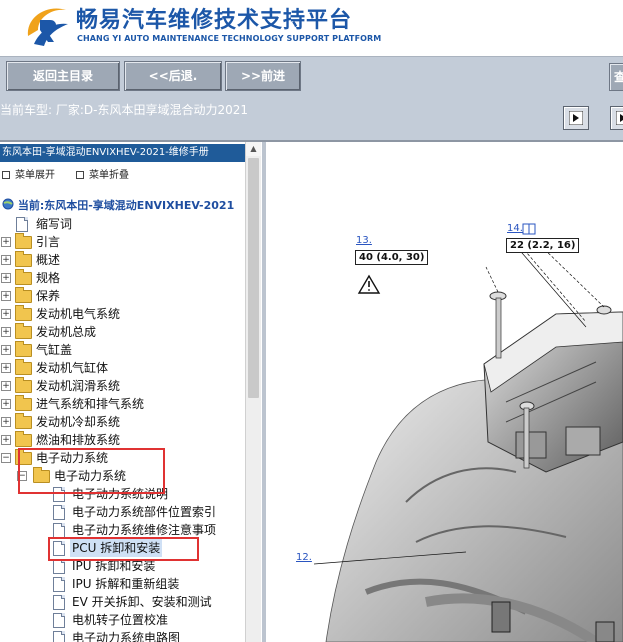  Describe the element at coordinates (604, 310) in the screenshot. I see `bolt-14b` at that location.